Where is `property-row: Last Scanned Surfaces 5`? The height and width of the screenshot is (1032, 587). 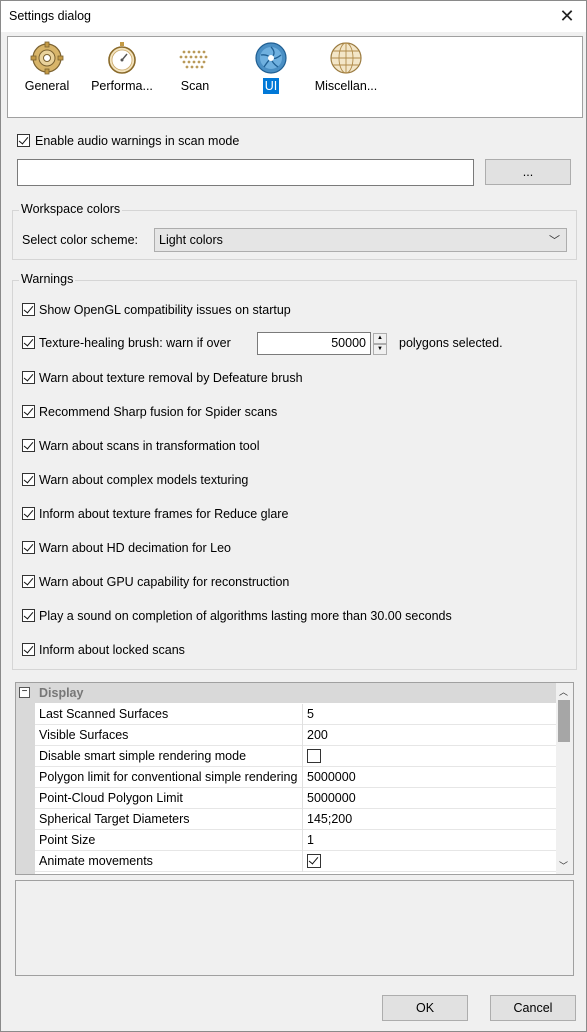 property-row: Last Scanned Surfaces 5 is located at coordinates (295, 714).